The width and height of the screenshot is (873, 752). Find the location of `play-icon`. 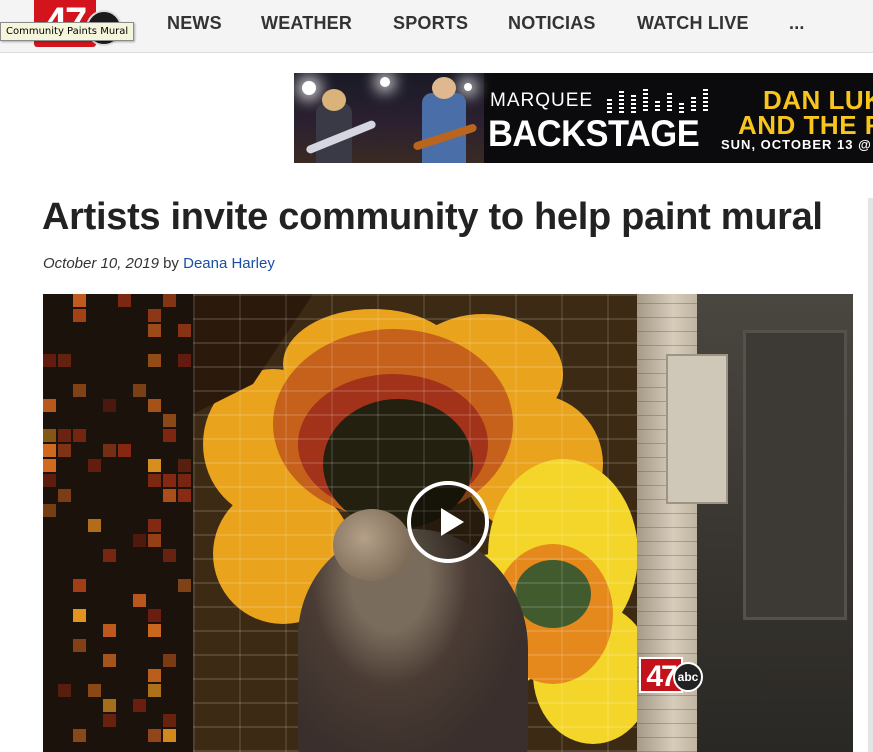

play-icon is located at coordinates (452, 522).